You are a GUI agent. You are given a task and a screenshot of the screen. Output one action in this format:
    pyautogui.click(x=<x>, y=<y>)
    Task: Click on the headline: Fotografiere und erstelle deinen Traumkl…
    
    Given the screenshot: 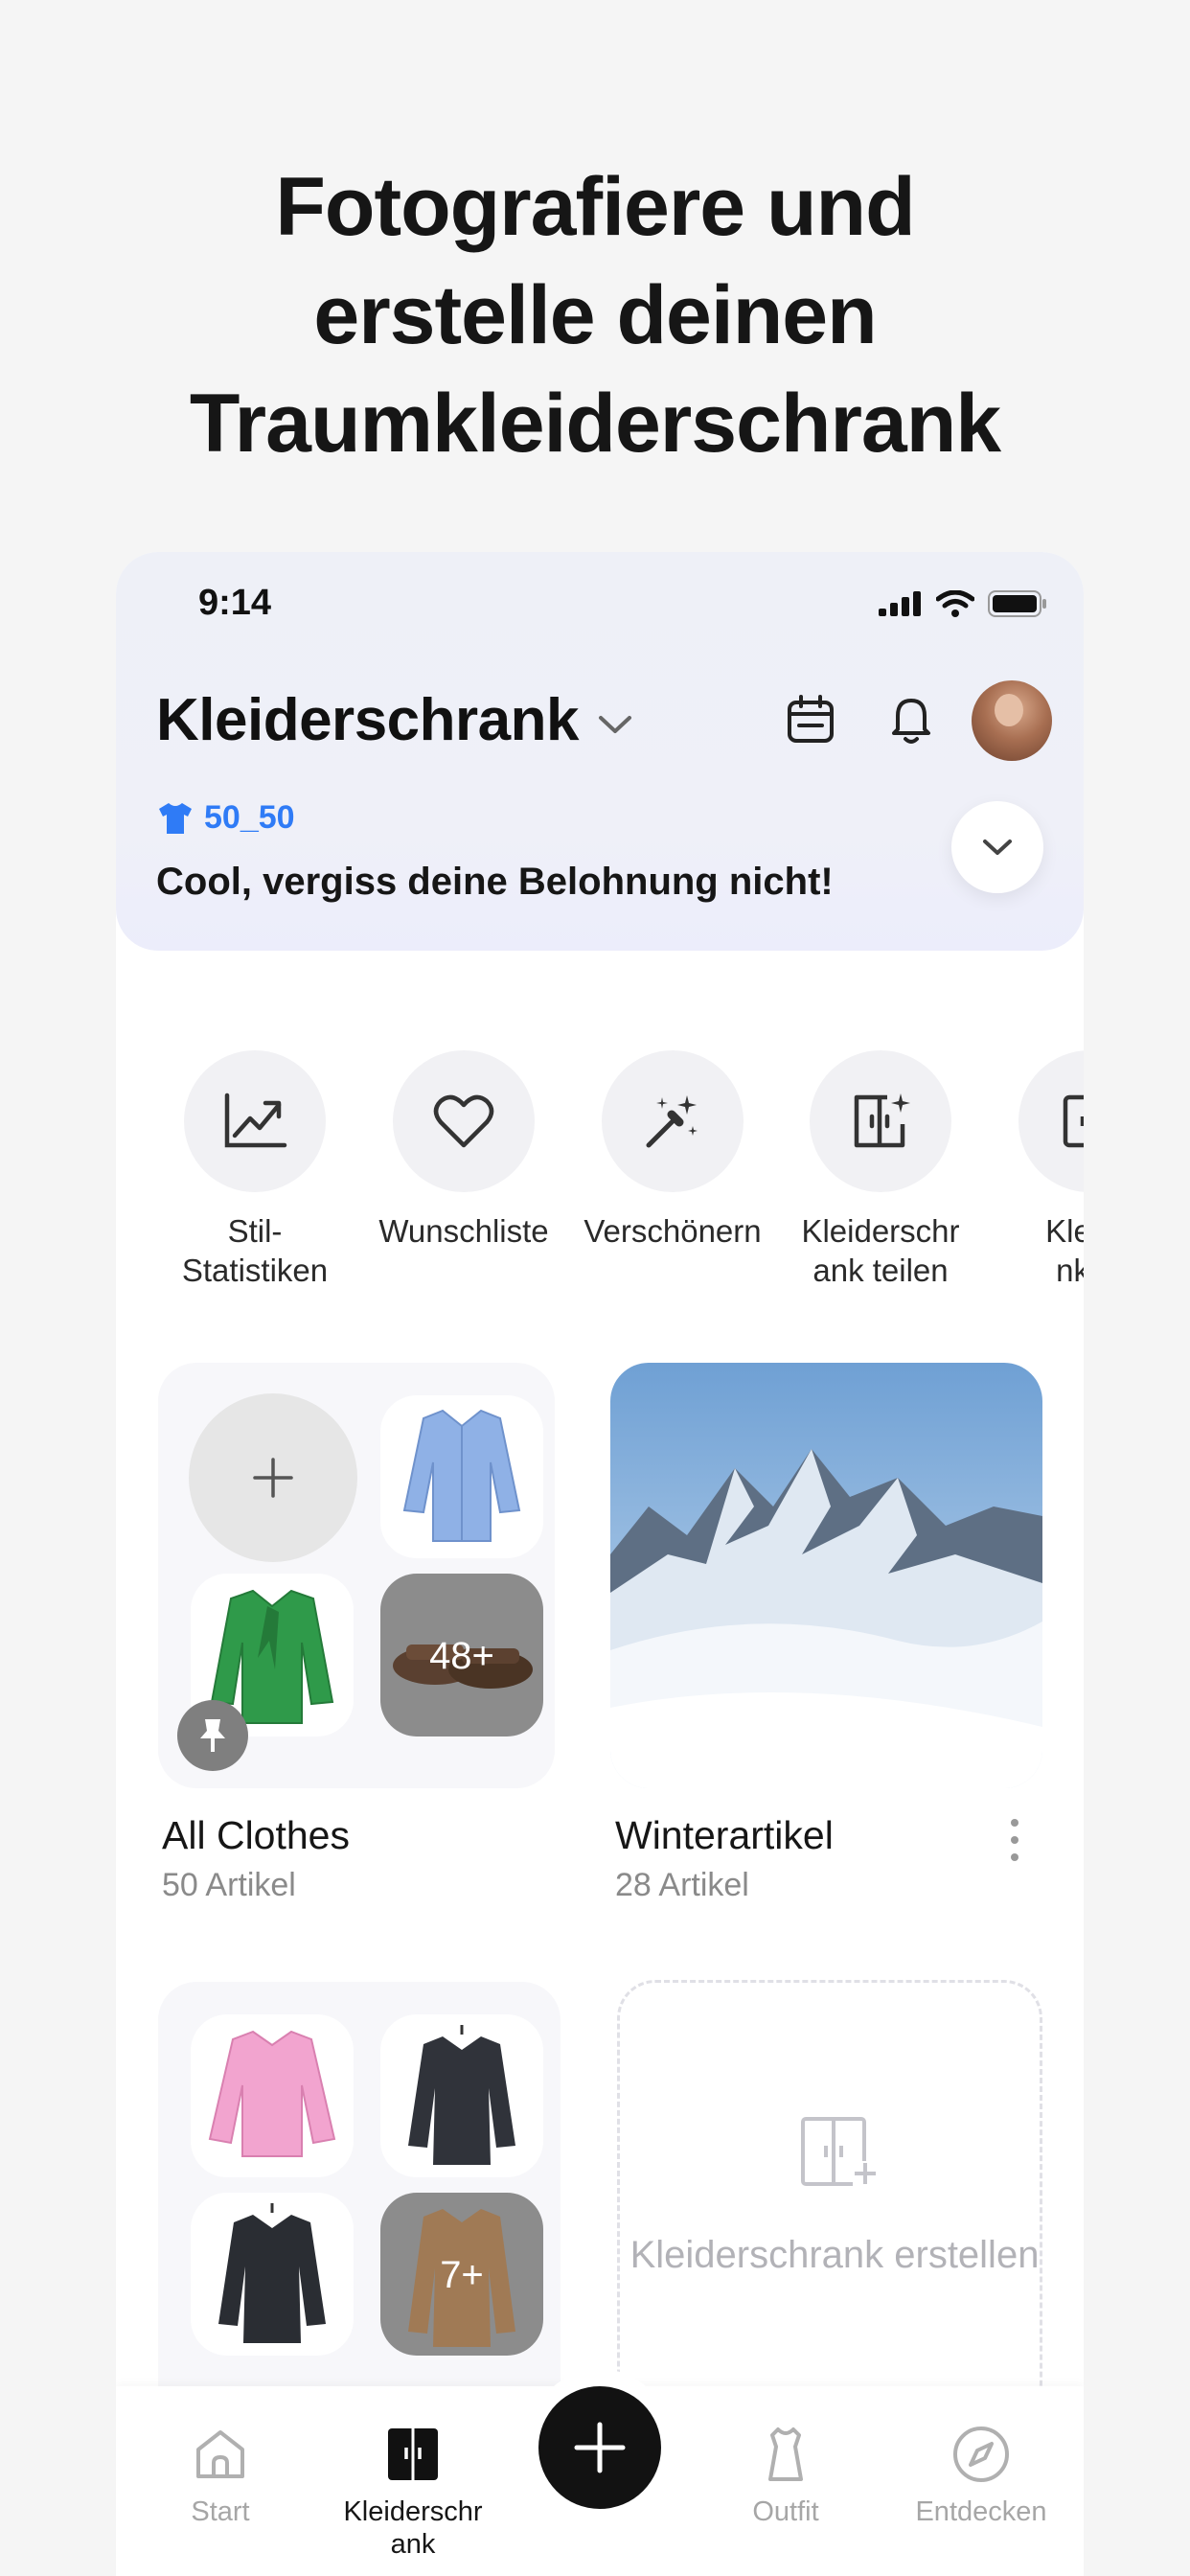 What is the action you would take?
    pyautogui.click(x=595, y=315)
    